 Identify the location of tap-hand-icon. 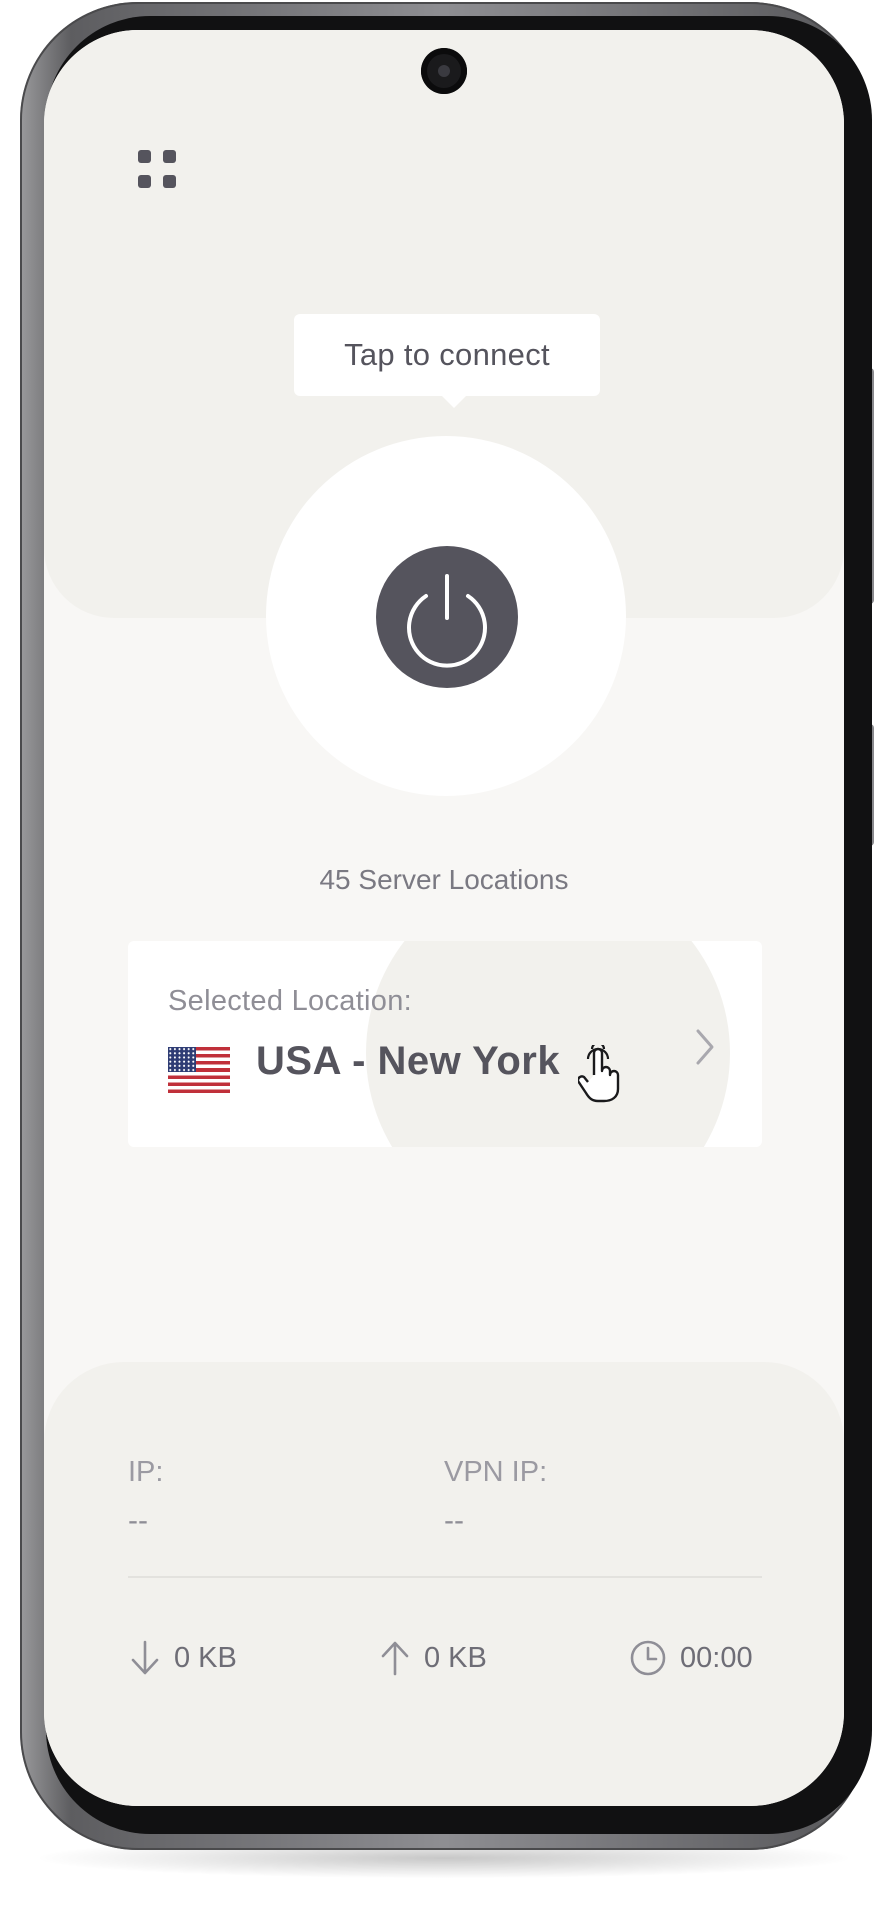
(599, 1074).